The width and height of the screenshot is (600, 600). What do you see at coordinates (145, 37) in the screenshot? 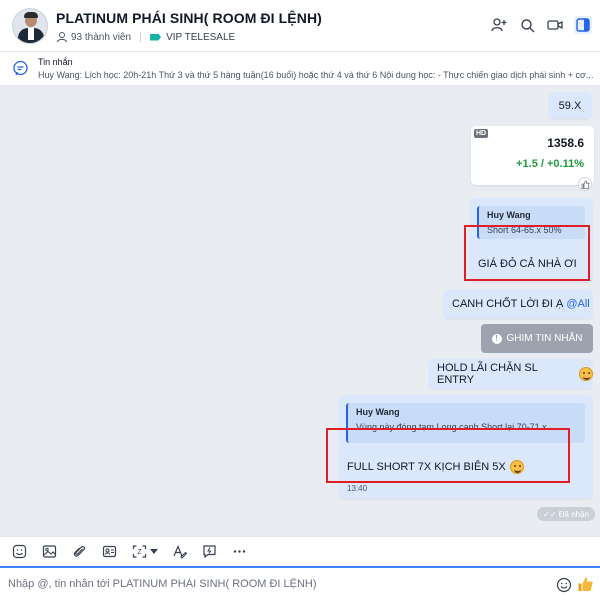
I see `group-meta: 93 thành viên VIP TELESALE` at bounding box center [145, 37].